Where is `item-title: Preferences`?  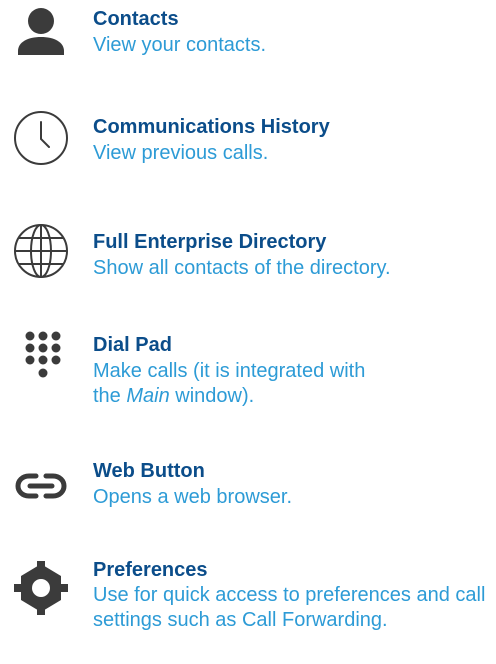
item-title: Preferences is located at coordinates (150, 570).